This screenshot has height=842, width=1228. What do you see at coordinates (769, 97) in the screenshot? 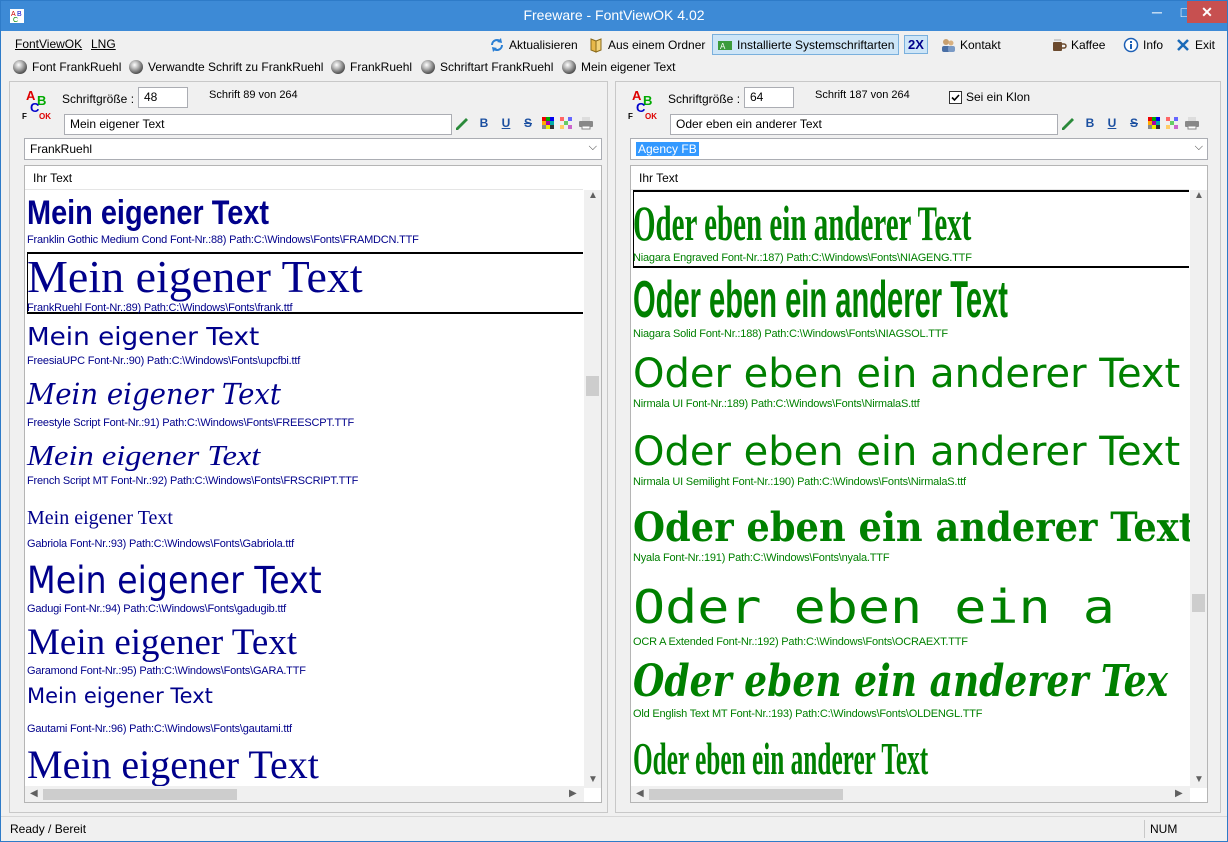
I see `font-size-input: 64` at bounding box center [769, 97].